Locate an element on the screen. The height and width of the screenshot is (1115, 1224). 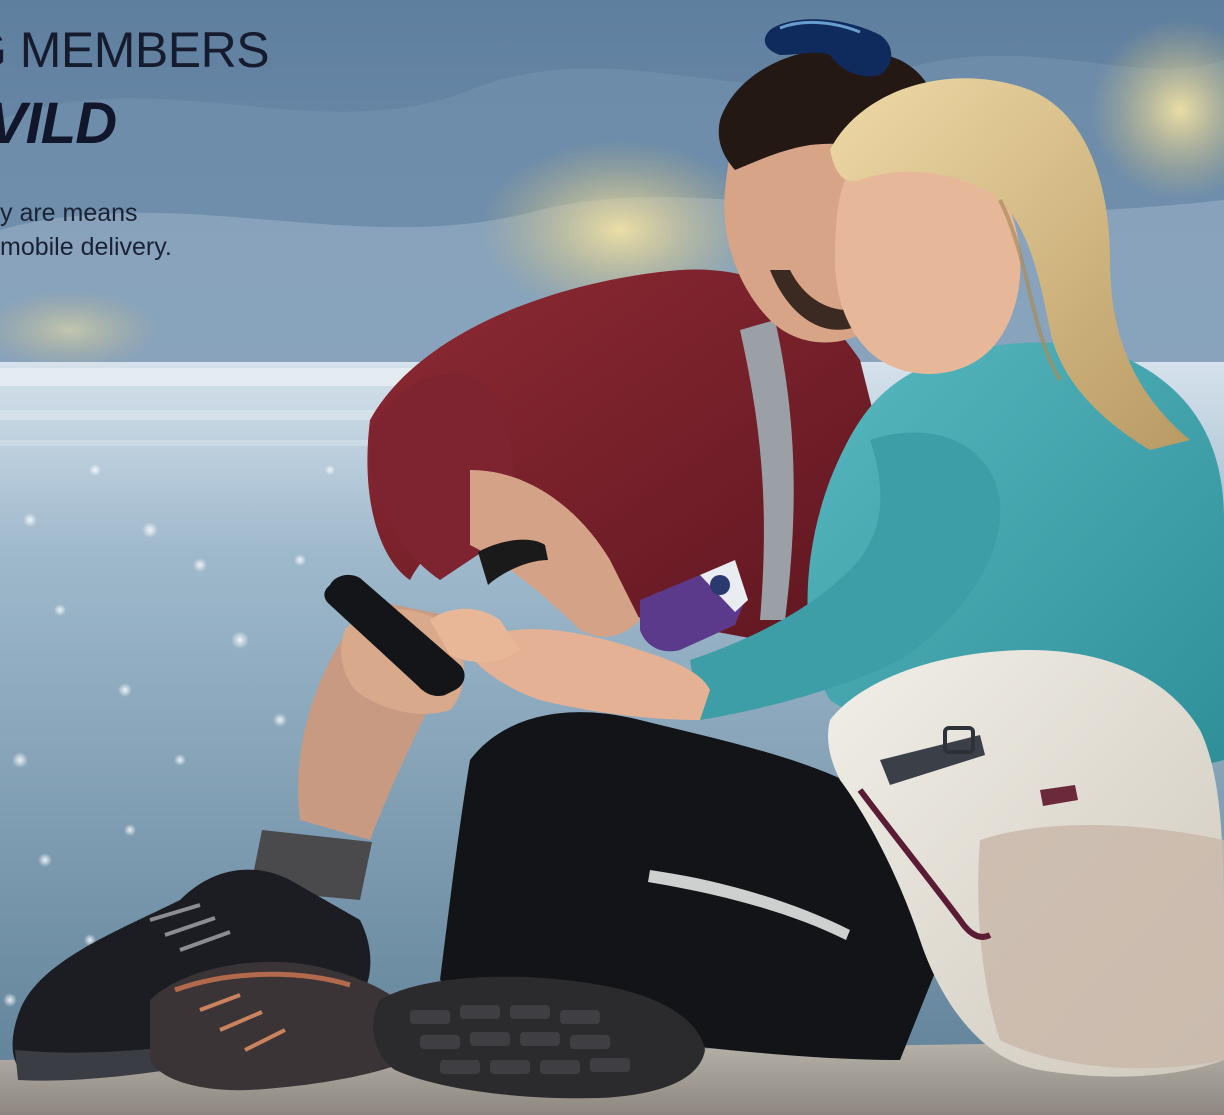
headline-line-1: G MEMBERS is located at coordinates (135, 50).